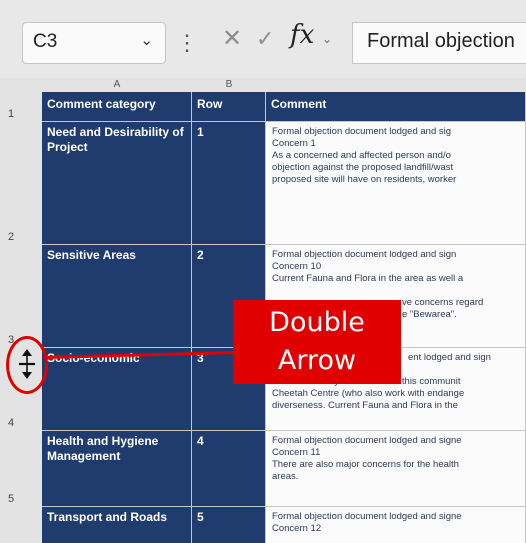 The height and width of the screenshot is (543, 526). Describe the element at coordinates (229, 85) in the screenshot. I see `column-header-b: B` at that location.